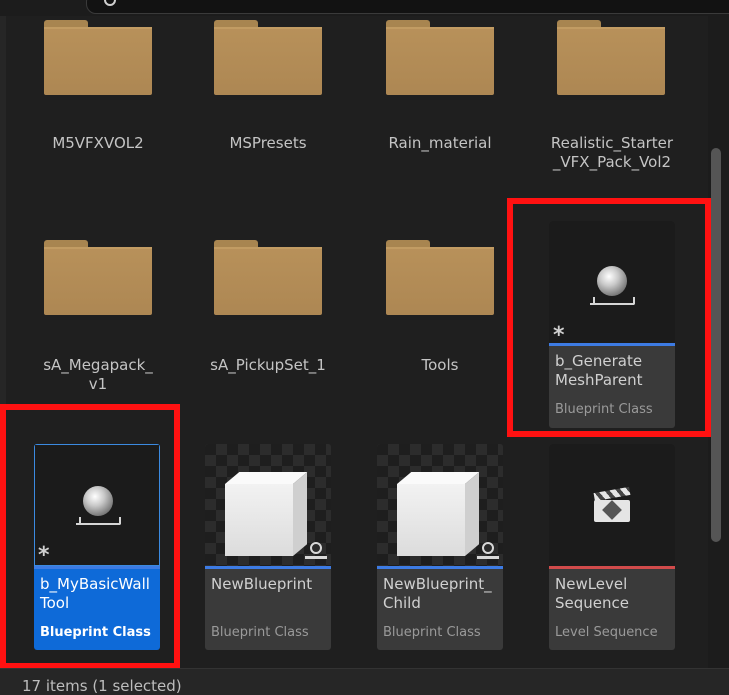 The width and height of the screenshot is (729, 695). I want to click on asset-name: NewBlueprint, so click(262, 584).